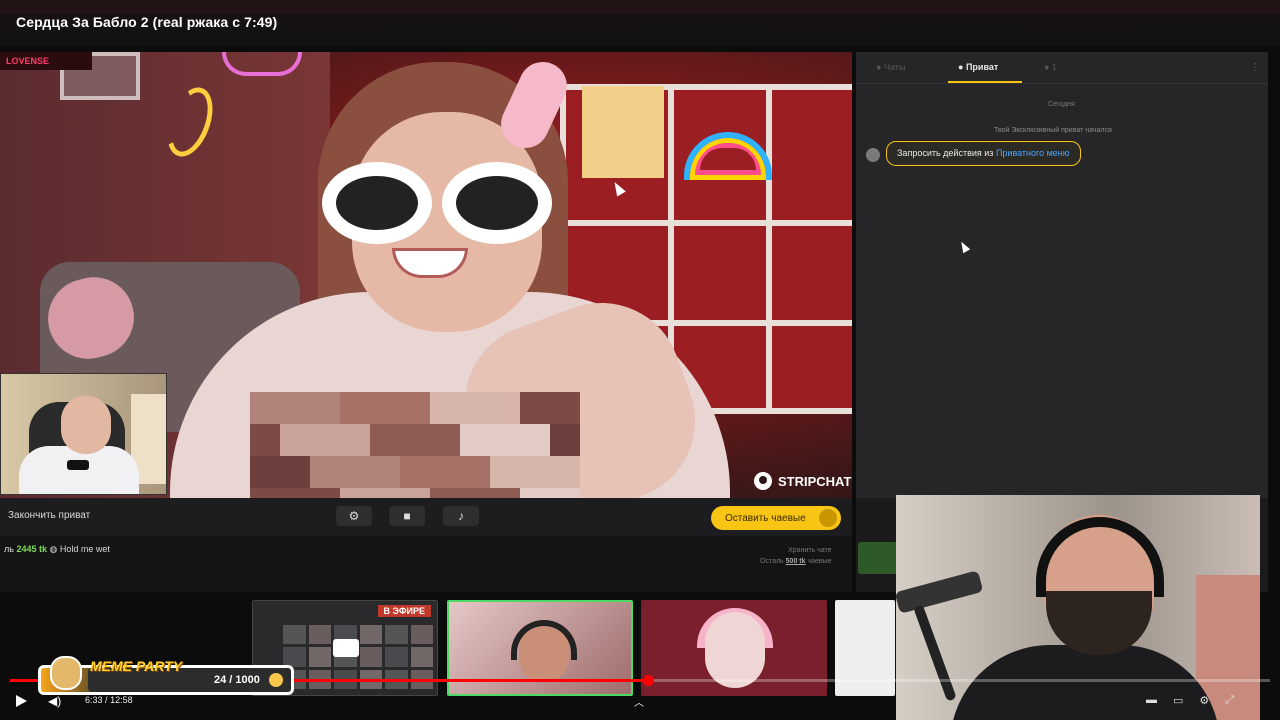 The height and width of the screenshot is (720, 1280). Describe the element at coordinates (639, 701) in the screenshot. I see `chevron-up-icon: ︿` at that location.